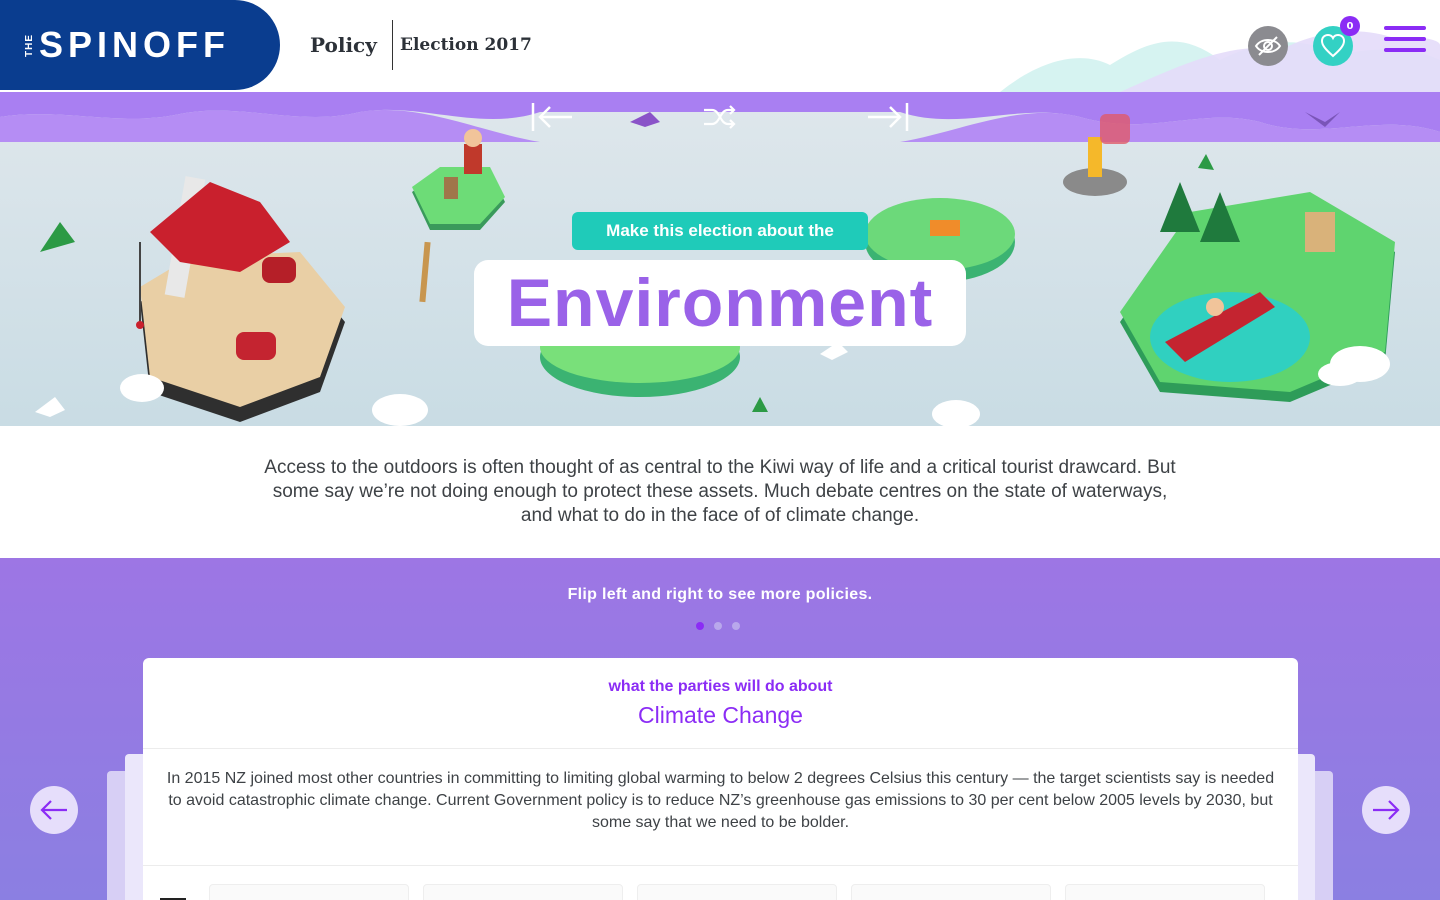 The width and height of the screenshot is (1440, 900). I want to click on page-title: Environment, so click(720, 303).